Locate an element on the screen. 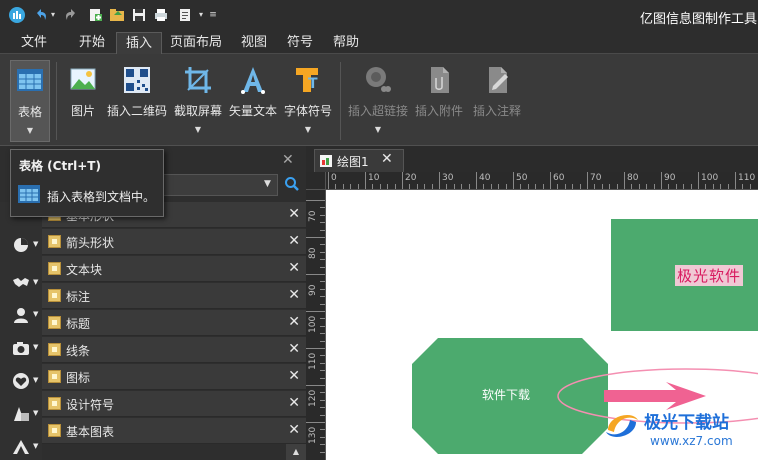 This screenshot has height=460, width=758. print-icon is located at coordinates (161, 15).